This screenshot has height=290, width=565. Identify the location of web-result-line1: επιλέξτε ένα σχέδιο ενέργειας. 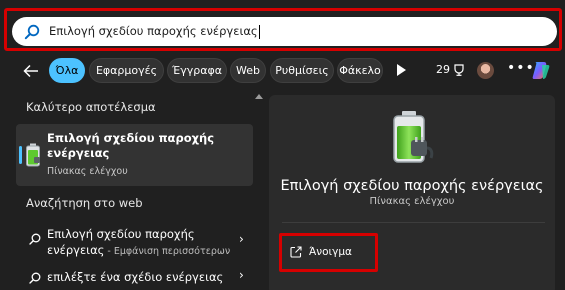
(135, 277).